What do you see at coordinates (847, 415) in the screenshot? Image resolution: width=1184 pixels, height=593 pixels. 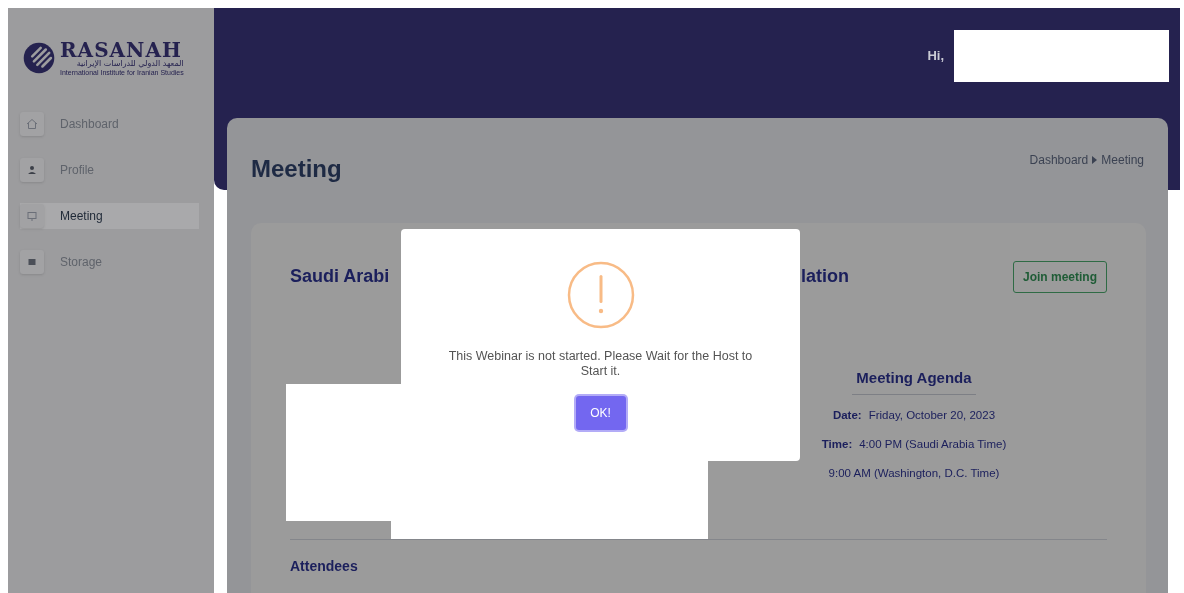 I see `agenda-label: Date:` at bounding box center [847, 415].